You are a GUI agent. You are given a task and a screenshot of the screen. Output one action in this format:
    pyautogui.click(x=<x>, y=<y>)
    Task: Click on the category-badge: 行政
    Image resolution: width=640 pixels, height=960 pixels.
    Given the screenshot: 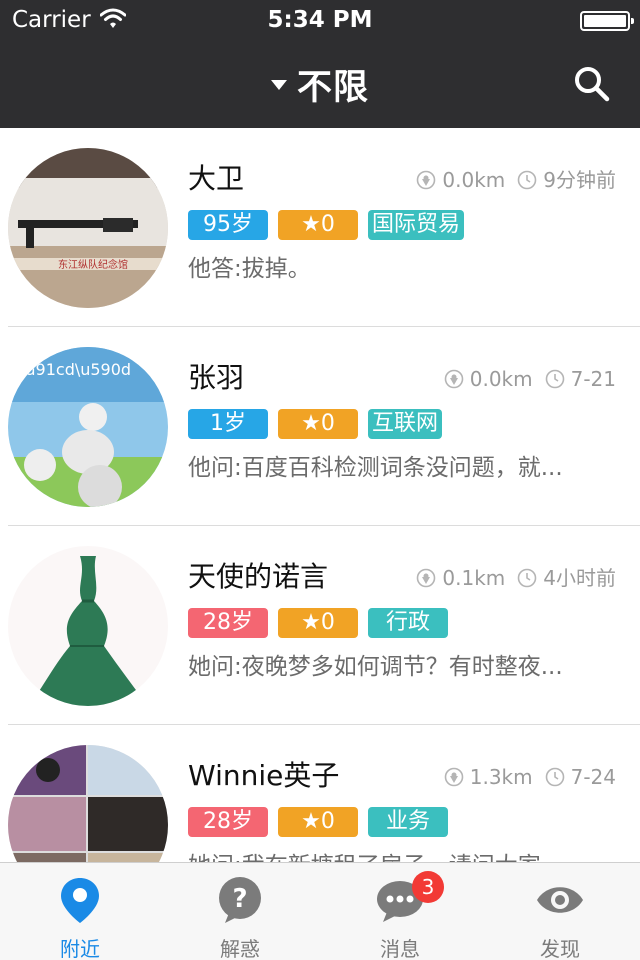 What is the action you would take?
    pyautogui.click(x=408, y=623)
    